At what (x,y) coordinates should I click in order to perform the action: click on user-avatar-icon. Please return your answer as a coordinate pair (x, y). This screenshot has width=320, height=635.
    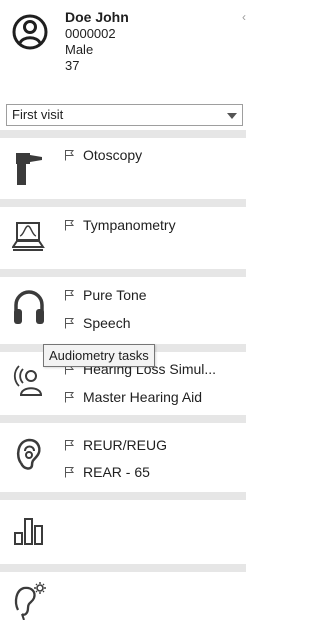
    Looking at the image, I should click on (30, 32).